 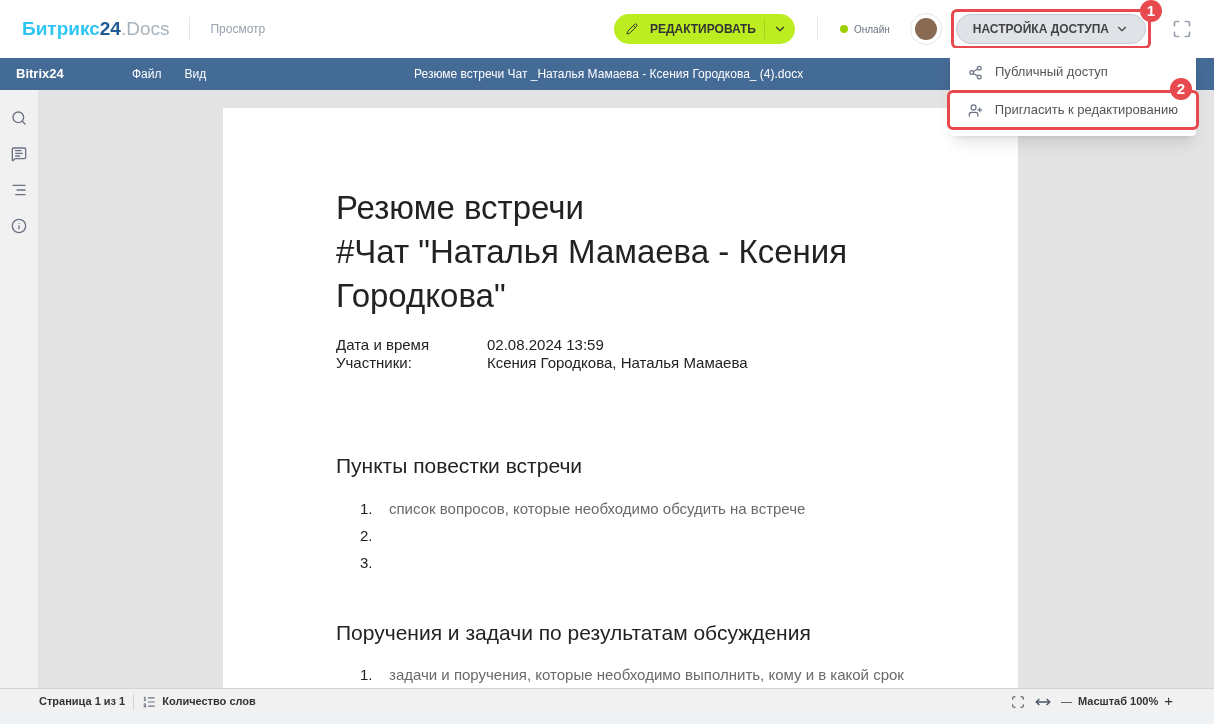 What do you see at coordinates (1067, 701) in the screenshot?
I see `zoom-out-button: —` at bounding box center [1067, 701].